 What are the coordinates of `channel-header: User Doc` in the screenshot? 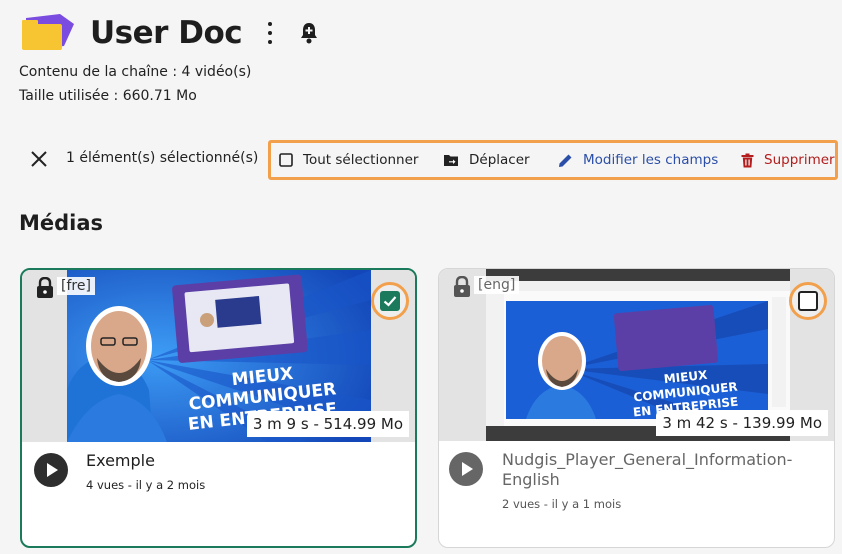 It's located at (169, 33).